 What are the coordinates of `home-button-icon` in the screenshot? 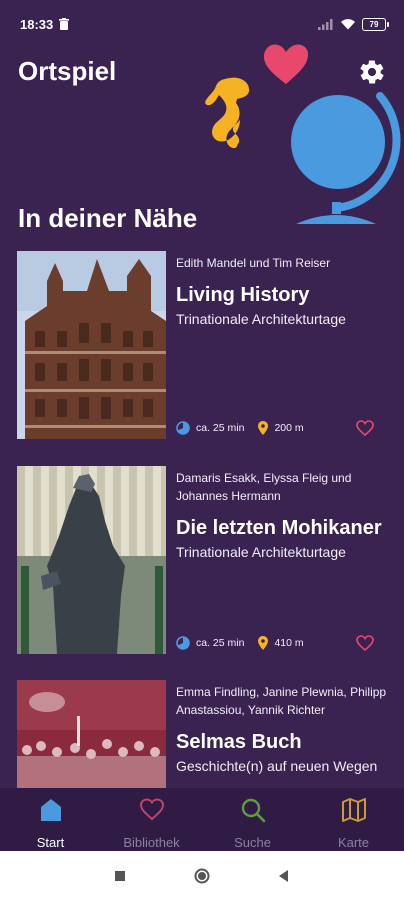 It's located at (202, 876).